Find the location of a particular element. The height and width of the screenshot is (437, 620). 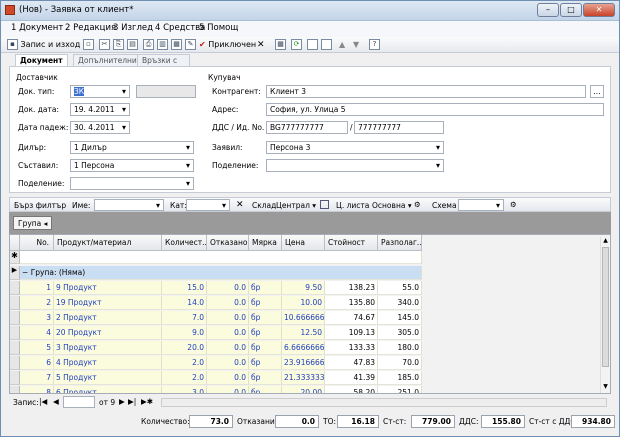

supplier-division-select is located at coordinates (132, 183).